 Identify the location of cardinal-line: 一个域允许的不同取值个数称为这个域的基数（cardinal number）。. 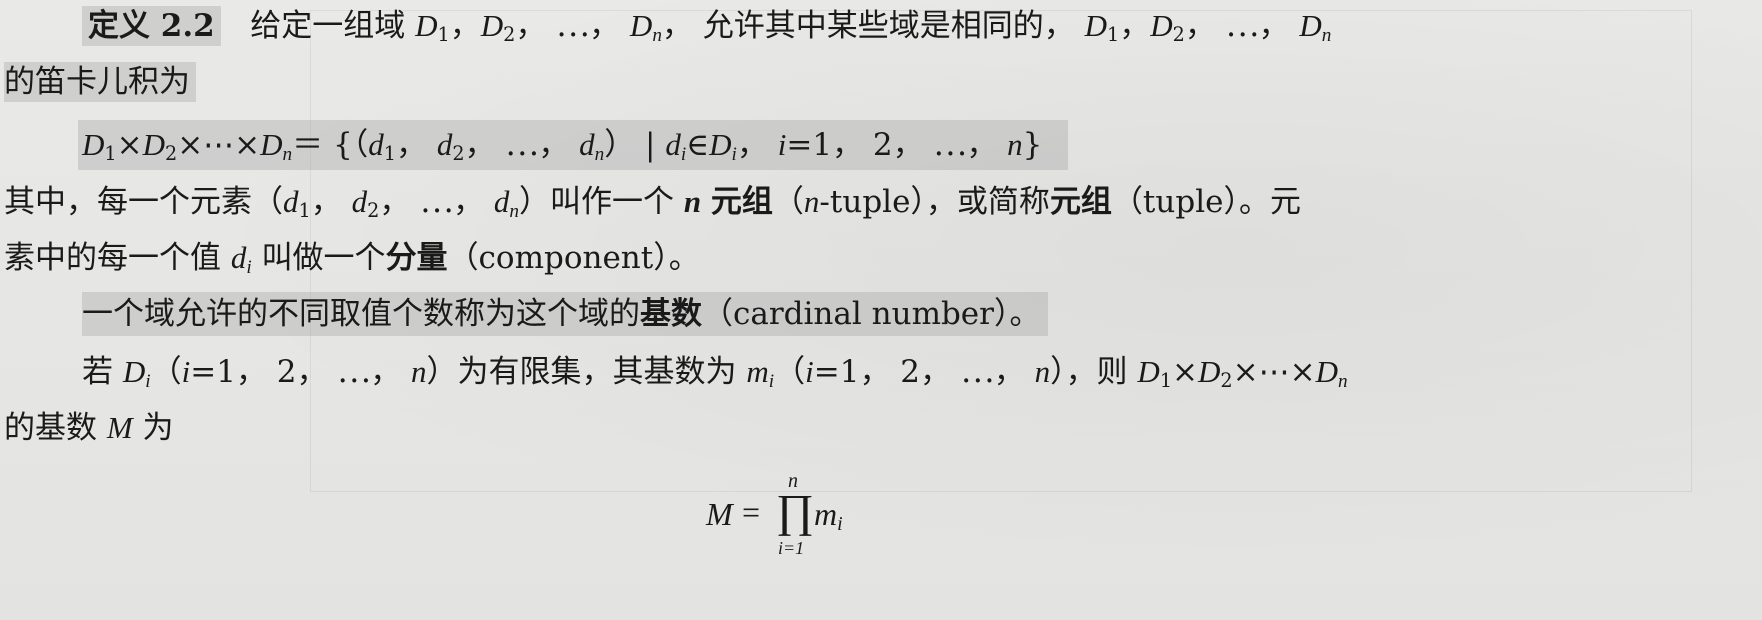
(565, 314).